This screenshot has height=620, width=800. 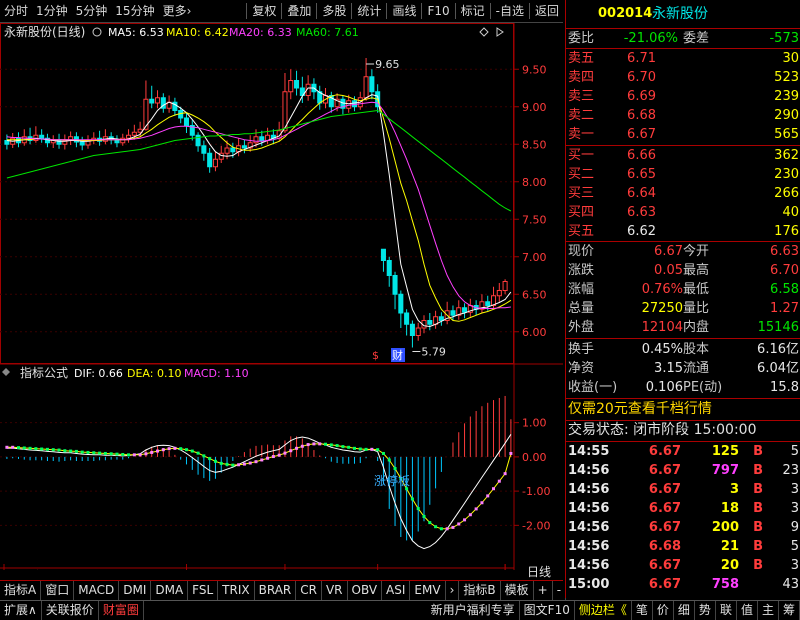 What do you see at coordinates (433, 352) in the screenshot?
I see `low-marker: 5.79` at bounding box center [433, 352].